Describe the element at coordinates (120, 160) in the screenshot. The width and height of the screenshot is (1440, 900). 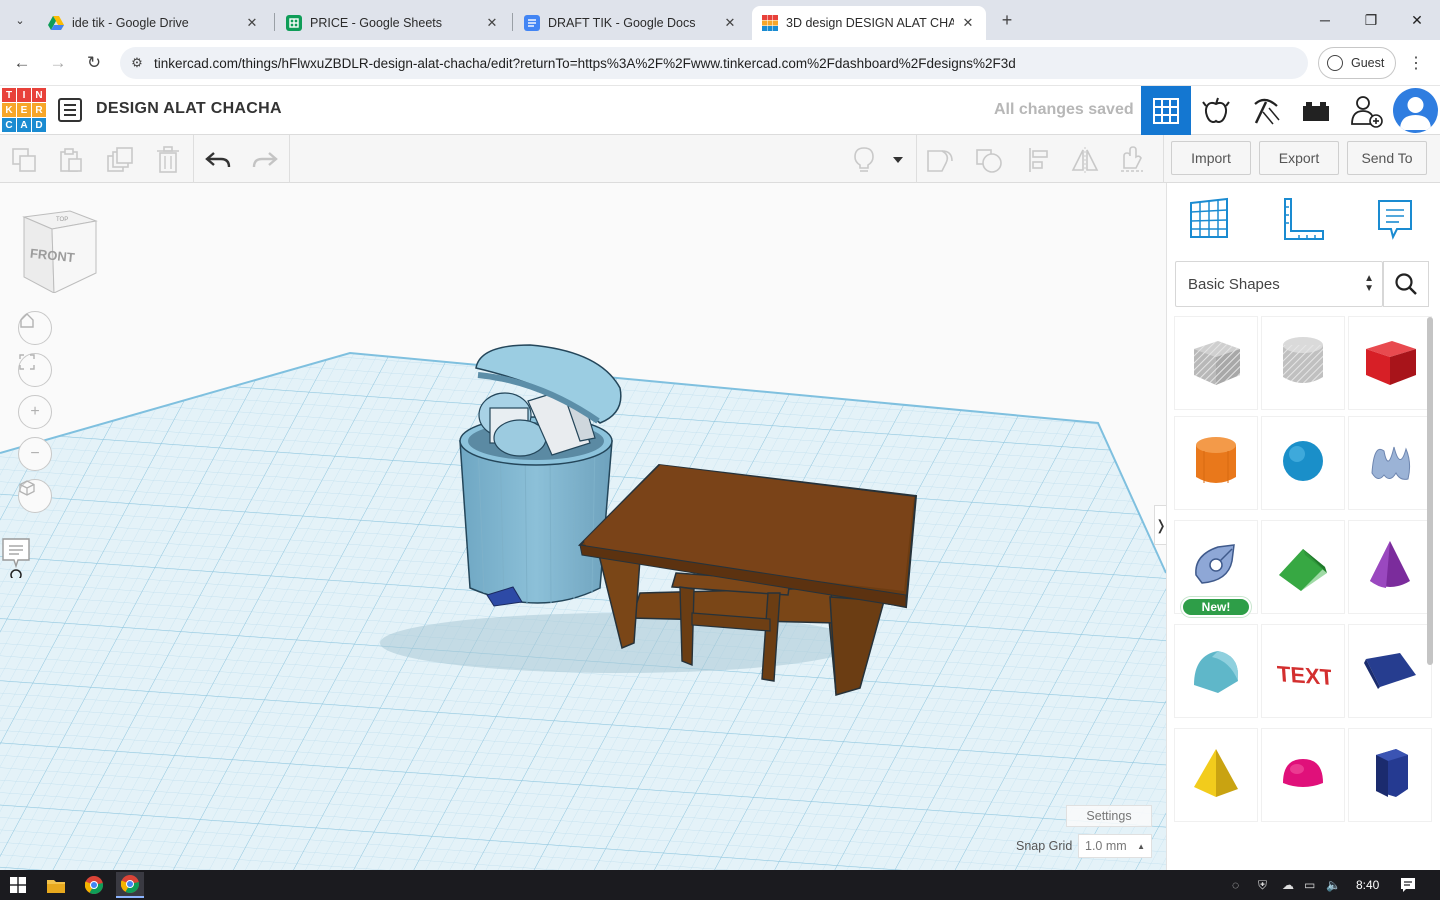
I see `duplicate-button` at that location.